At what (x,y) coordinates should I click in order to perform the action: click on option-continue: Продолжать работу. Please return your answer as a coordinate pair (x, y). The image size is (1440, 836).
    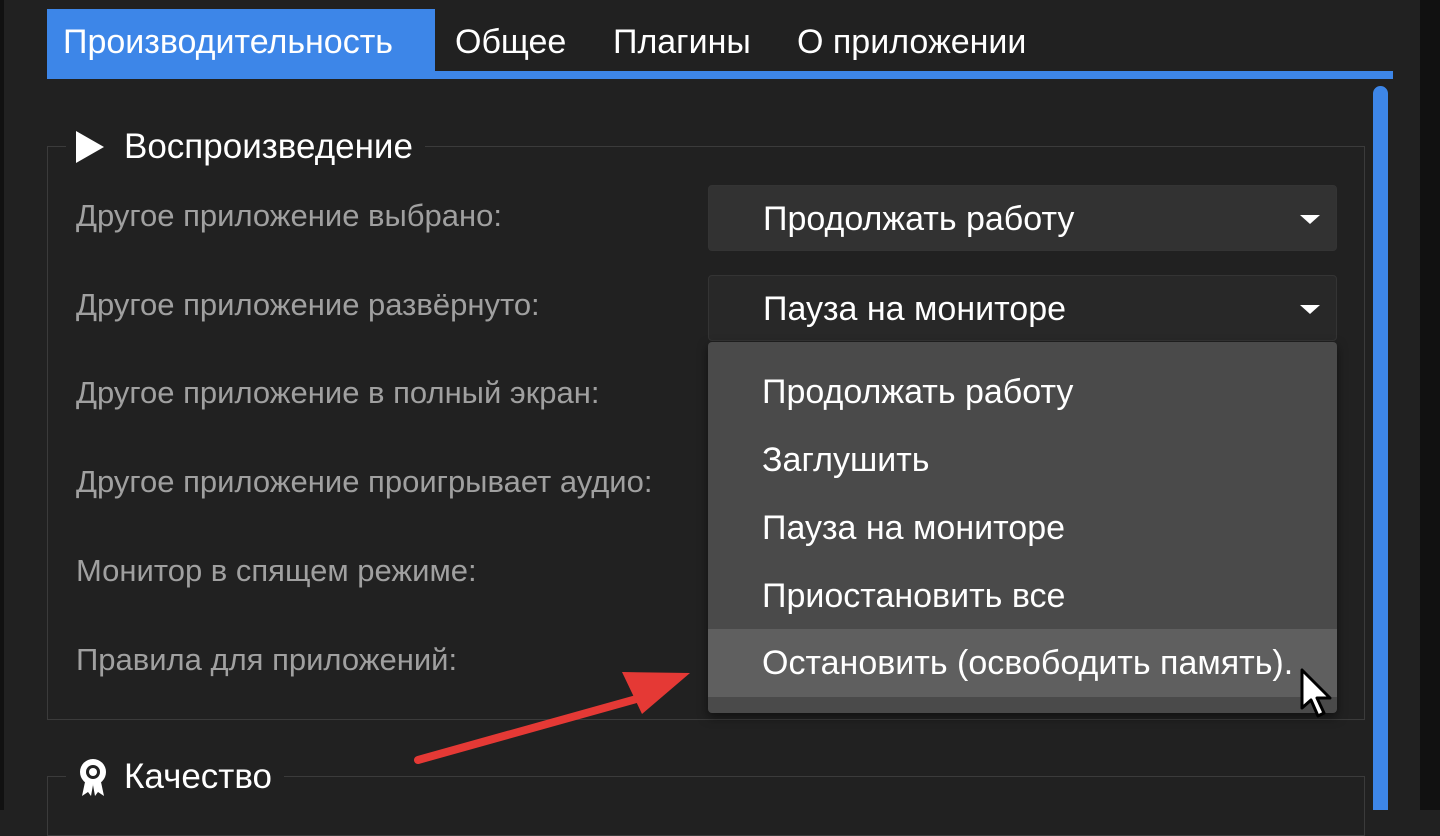
    Looking at the image, I should click on (1022, 392).